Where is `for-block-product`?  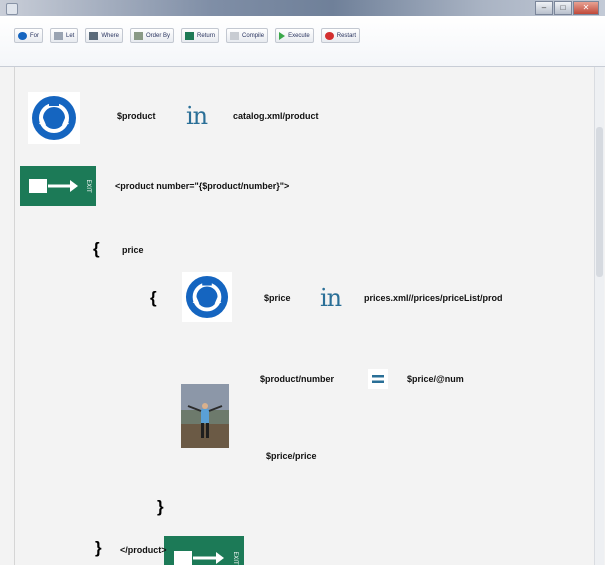 for-block-product is located at coordinates (54, 118).